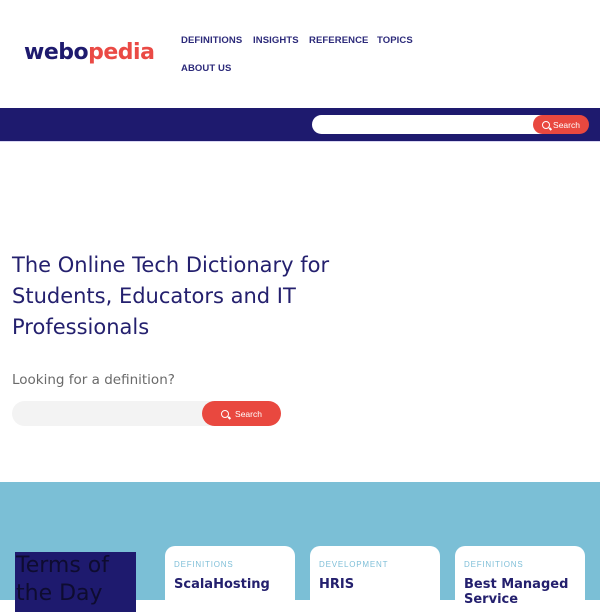 This screenshot has height=616, width=600. What do you see at coordinates (206, 68) in the screenshot?
I see `nav-about-us: ABOUT US` at bounding box center [206, 68].